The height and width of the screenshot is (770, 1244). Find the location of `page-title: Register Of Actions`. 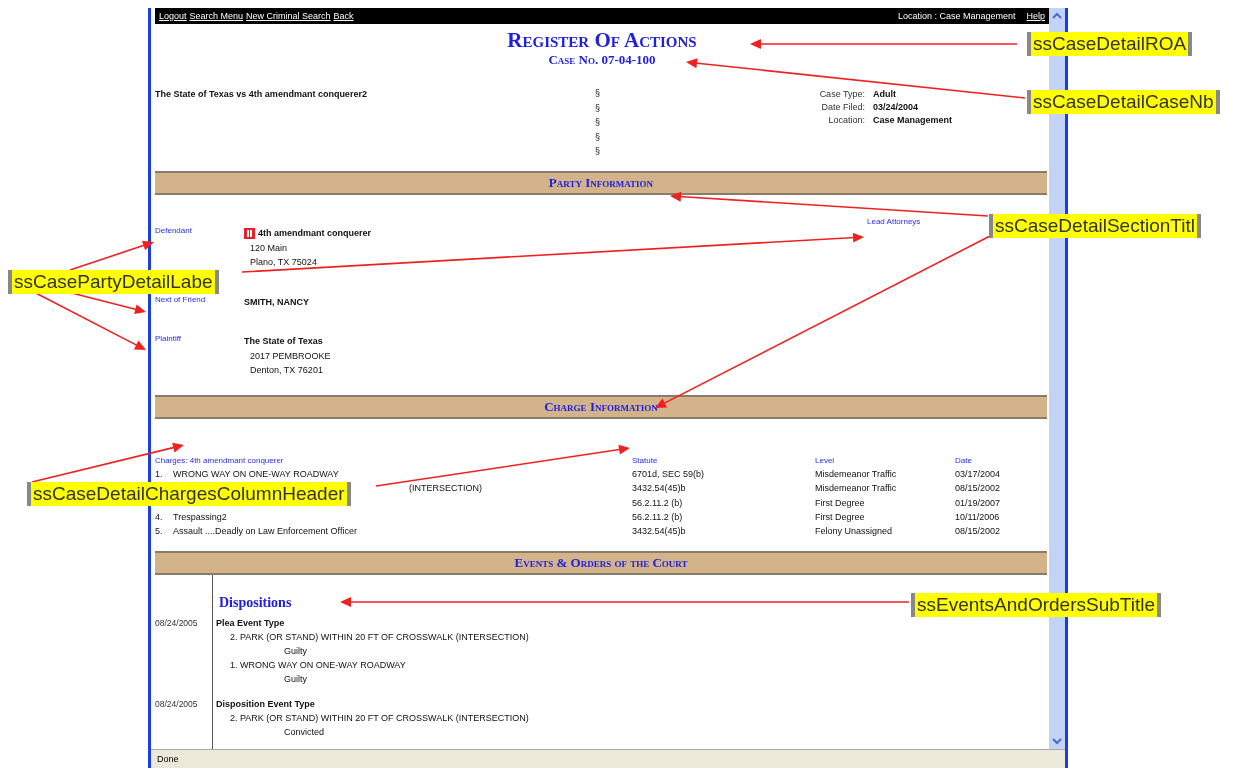

page-title: Register Of Actions is located at coordinates (602, 40).